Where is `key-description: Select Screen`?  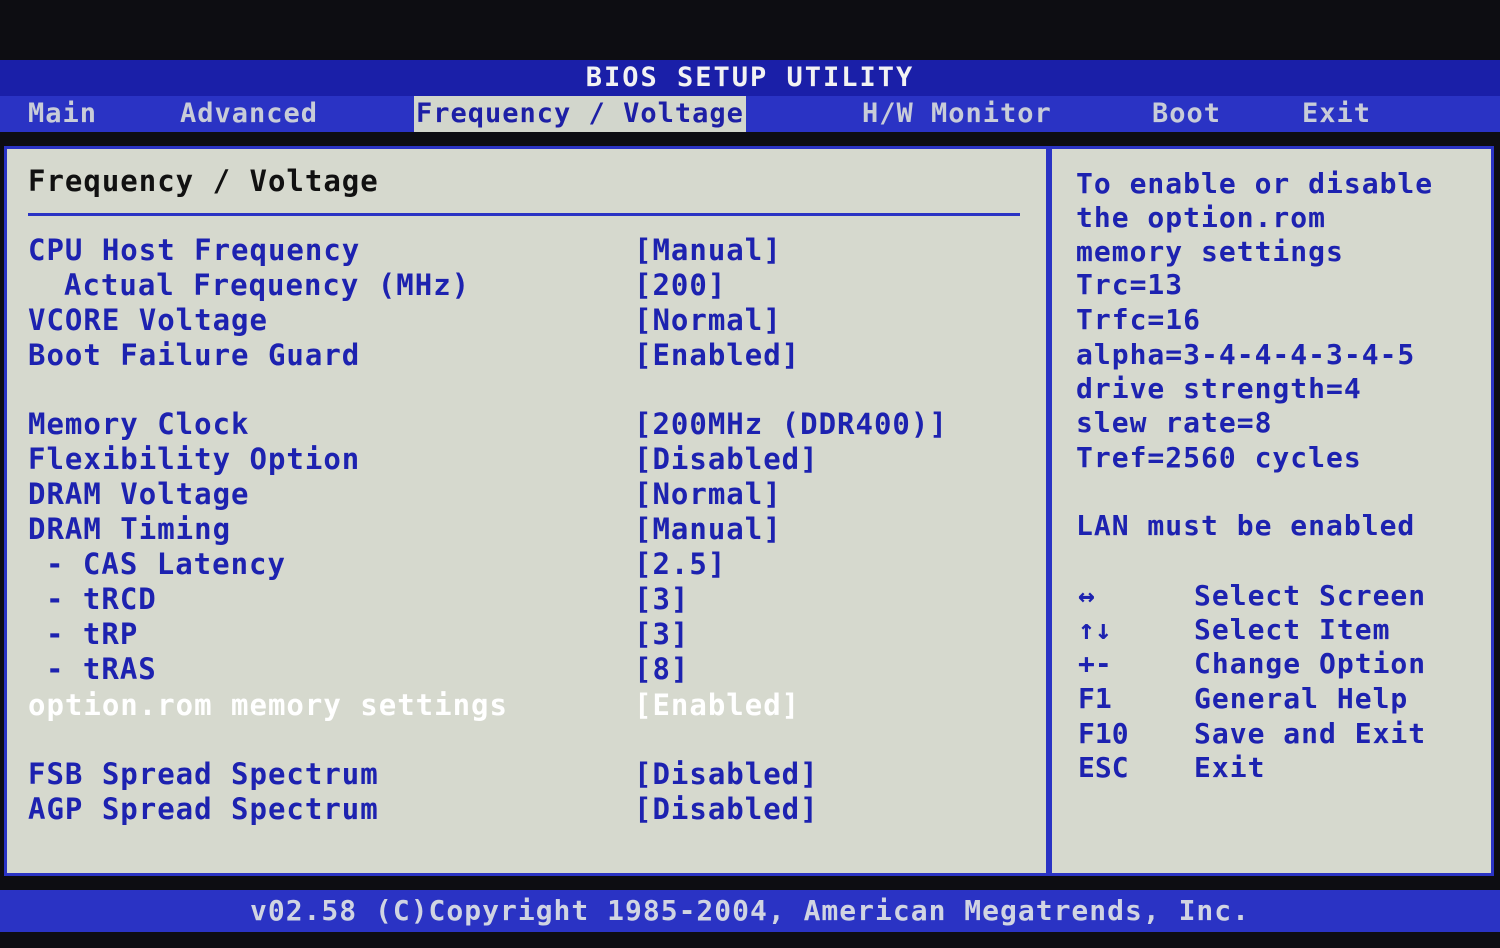 key-description: Select Screen is located at coordinates (1310, 595).